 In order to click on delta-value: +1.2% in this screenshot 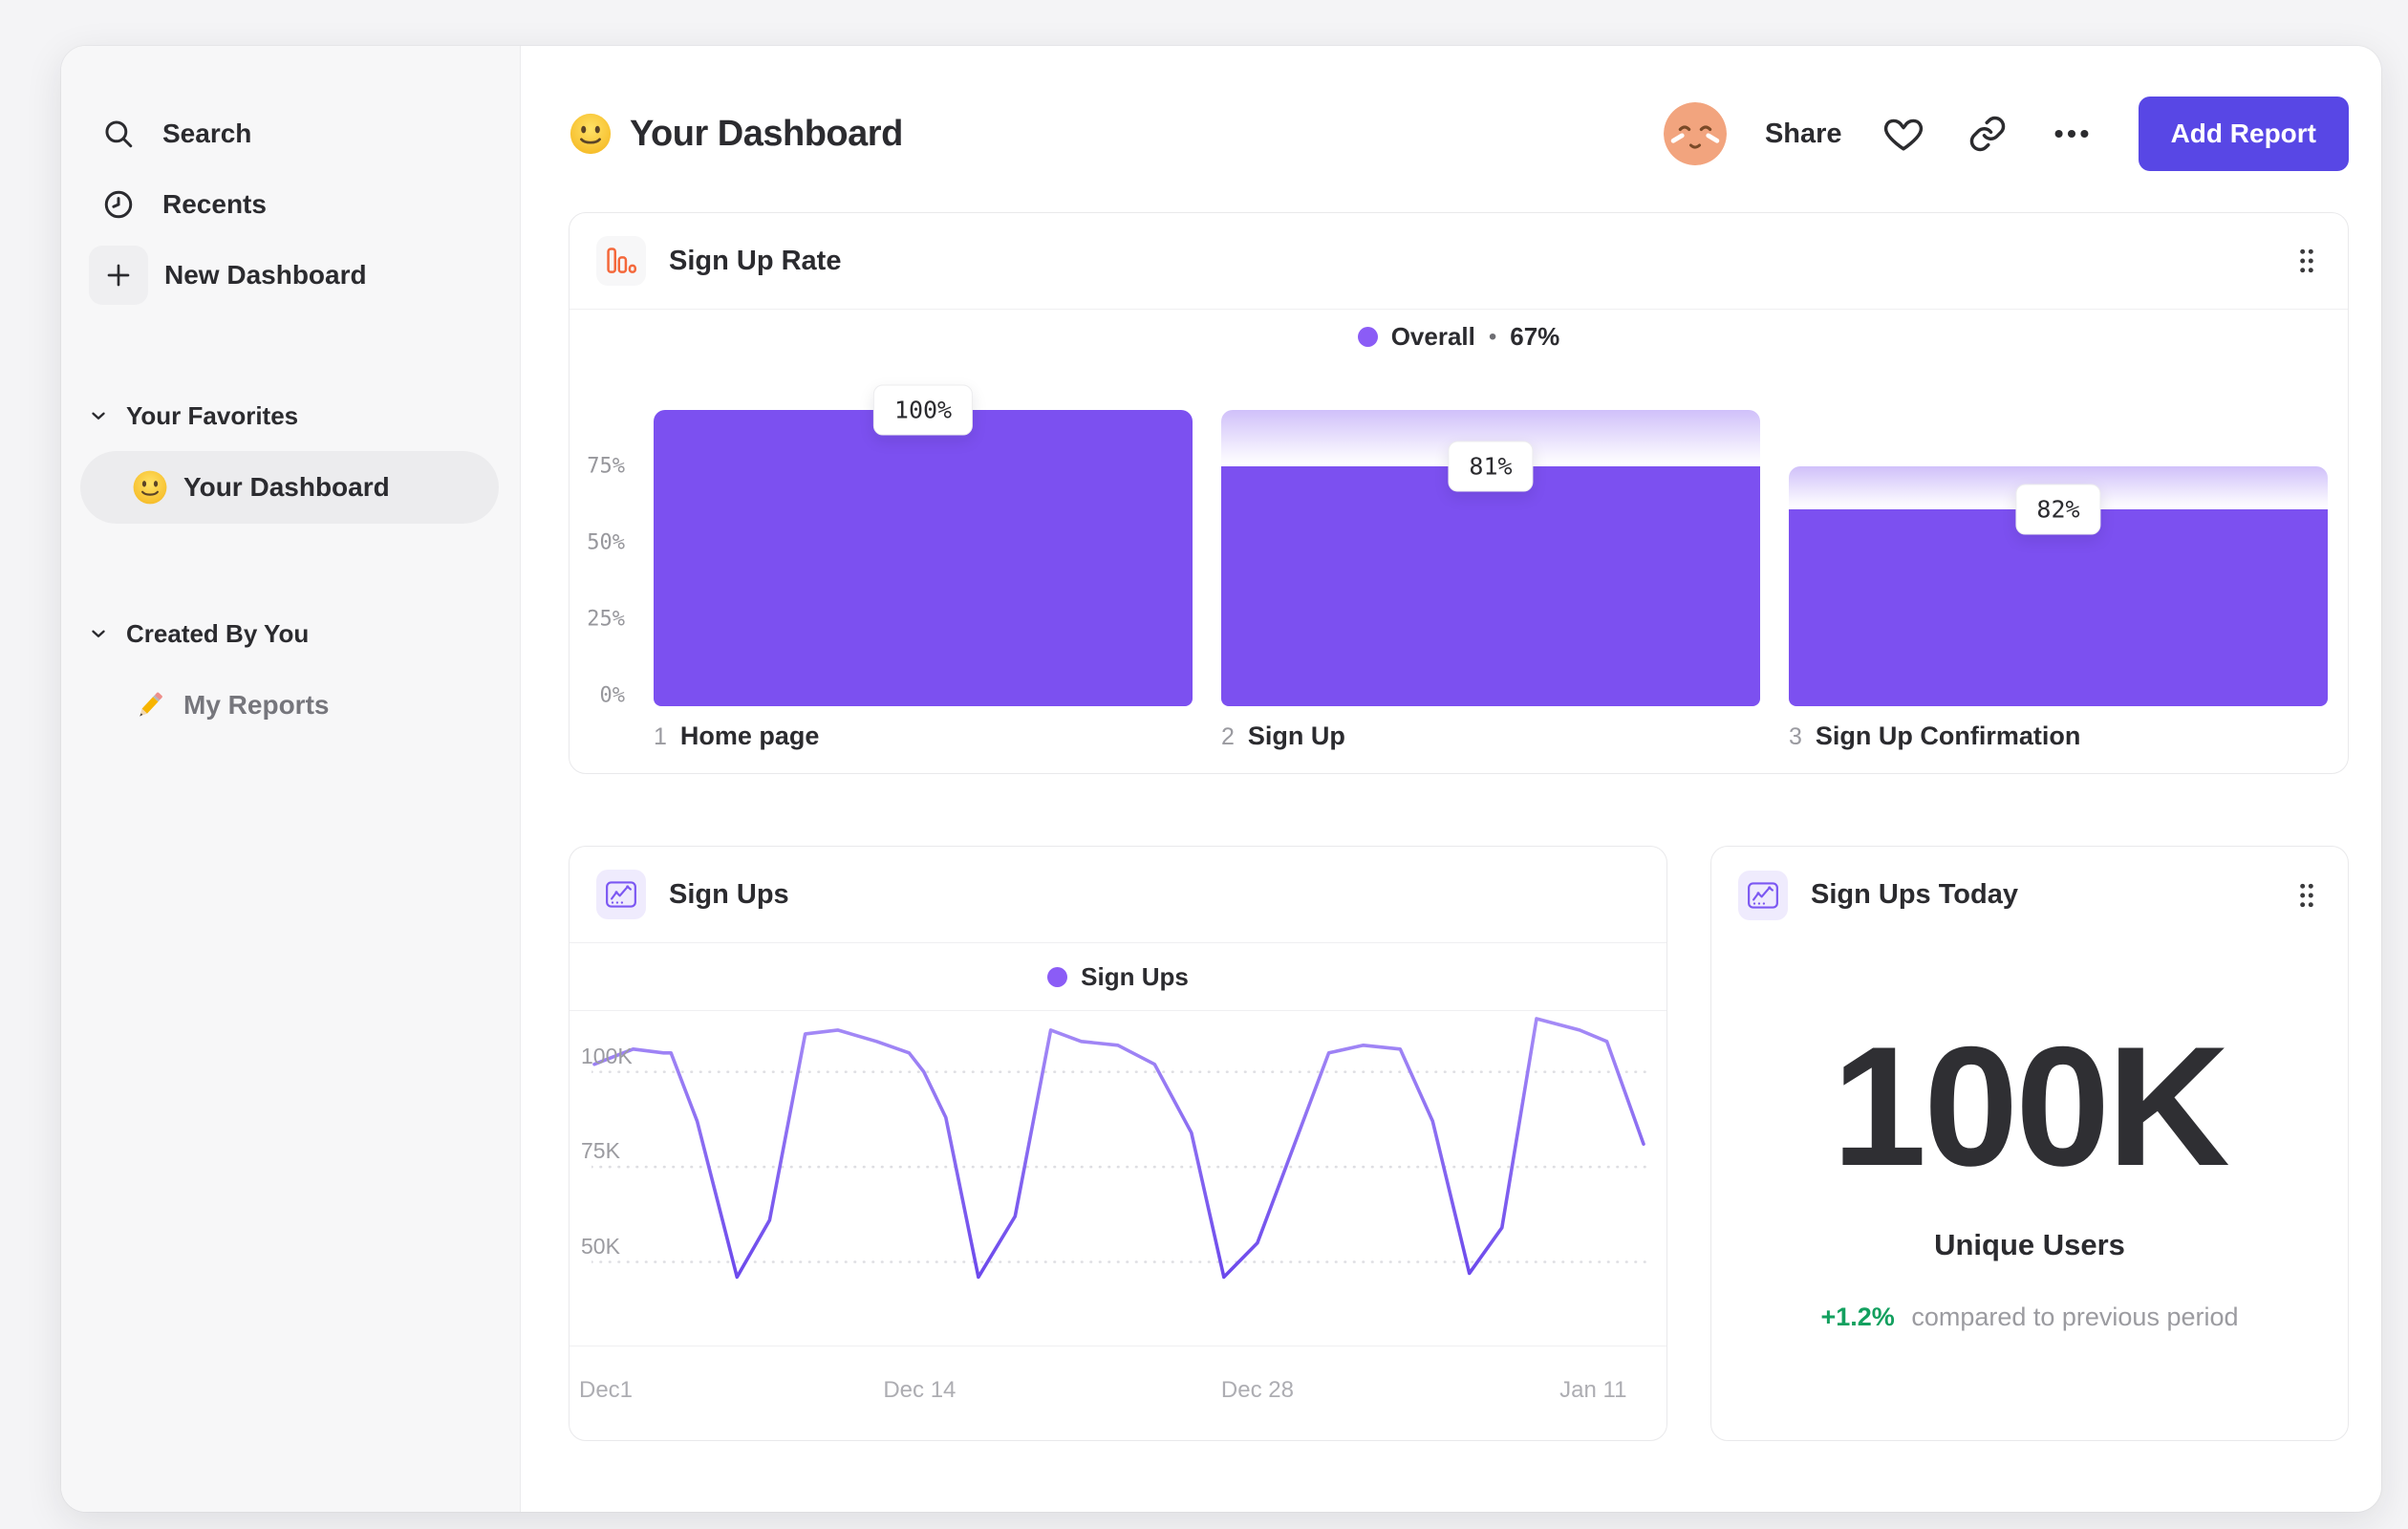, I will do `click(1858, 1317)`.